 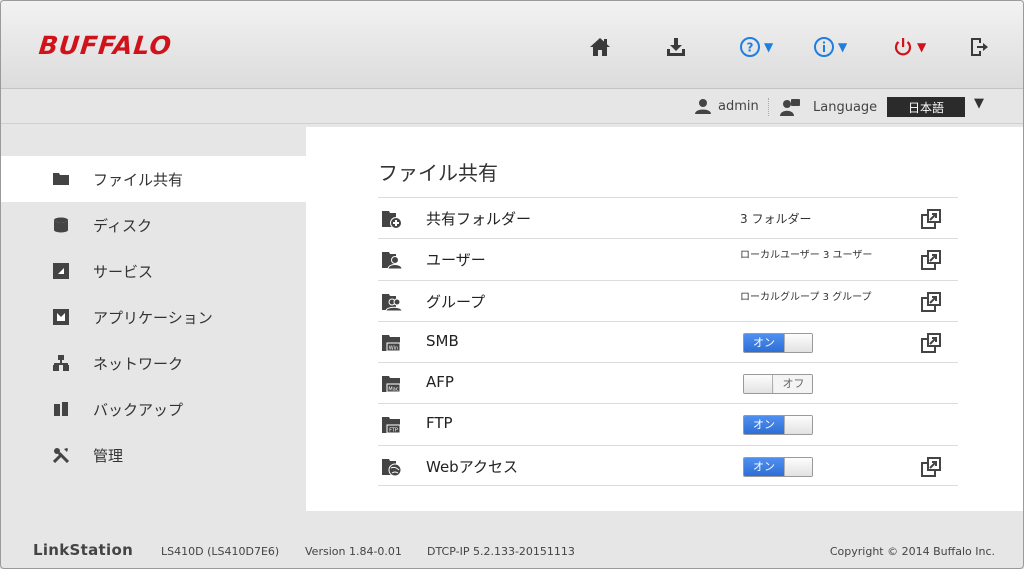 What do you see at coordinates (903, 47) in the screenshot?
I see `power-icon` at bounding box center [903, 47].